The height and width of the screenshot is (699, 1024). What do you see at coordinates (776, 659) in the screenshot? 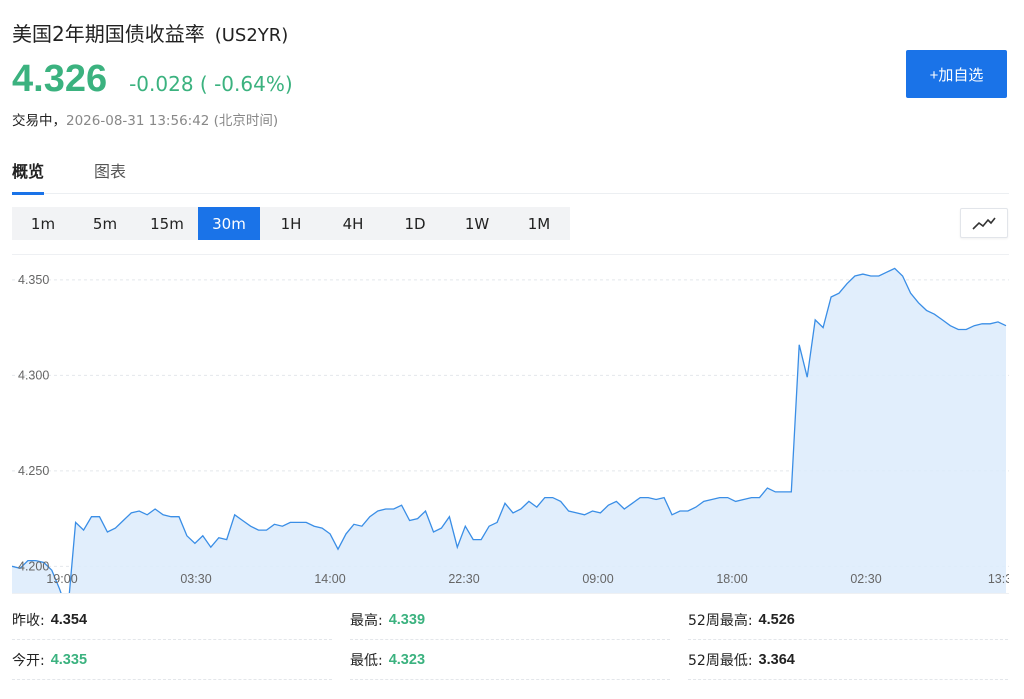
I see `52w-low-value: 3.364` at bounding box center [776, 659].